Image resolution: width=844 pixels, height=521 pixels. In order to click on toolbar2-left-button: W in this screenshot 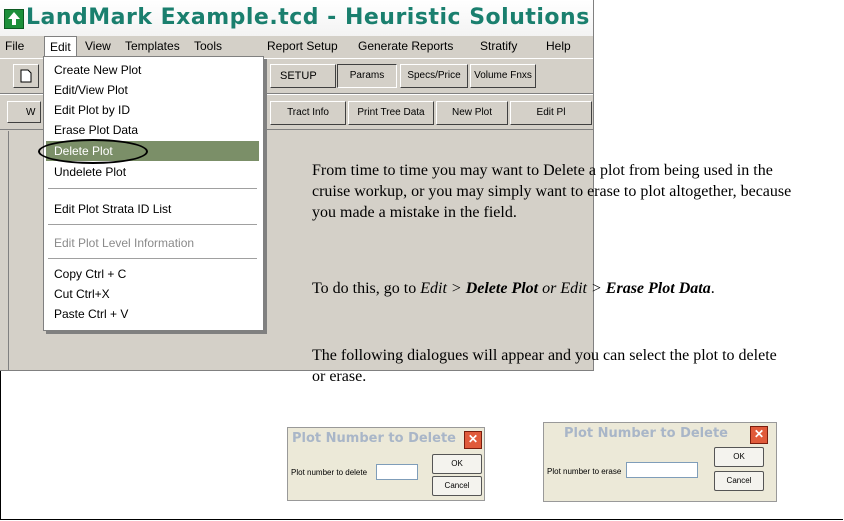, I will do `click(24, 112)`.